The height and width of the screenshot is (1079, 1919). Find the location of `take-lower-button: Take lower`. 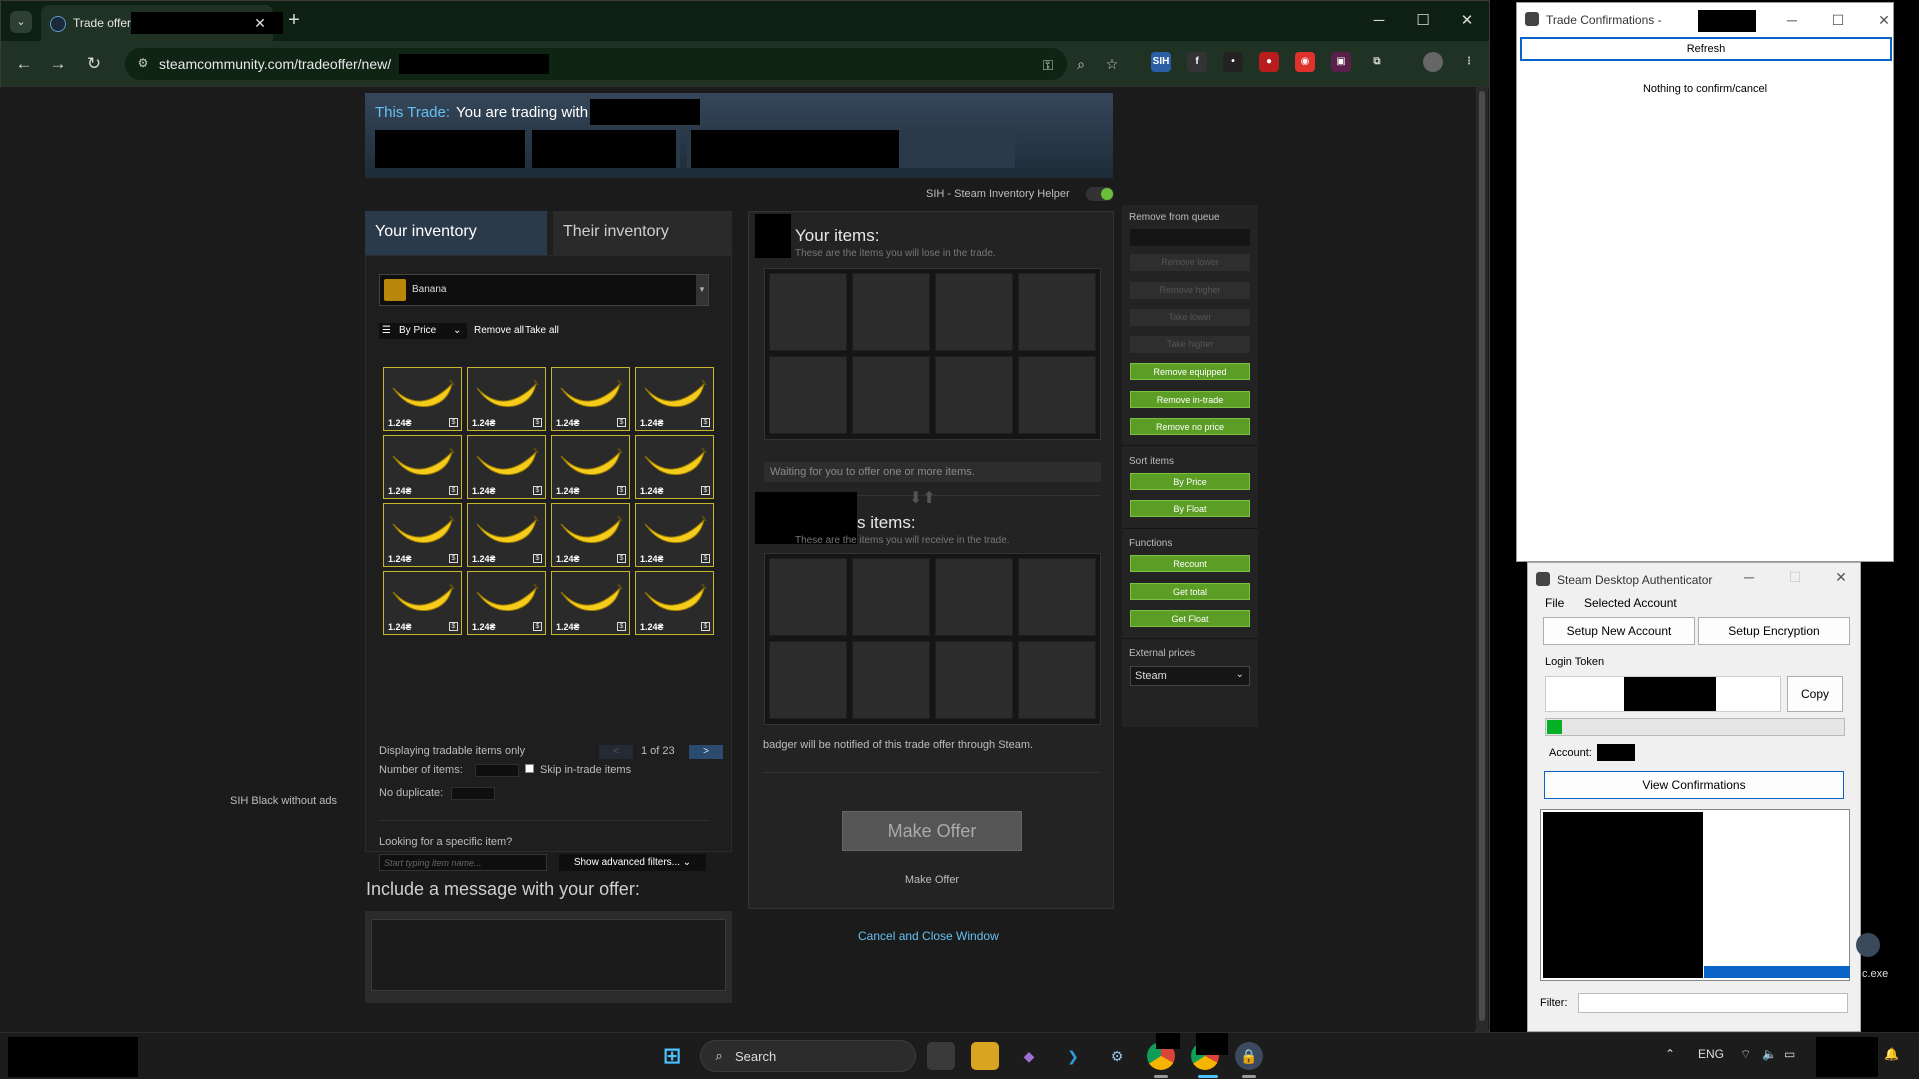

take-lower-button: Take lower is located at coordinates (1190, 317).